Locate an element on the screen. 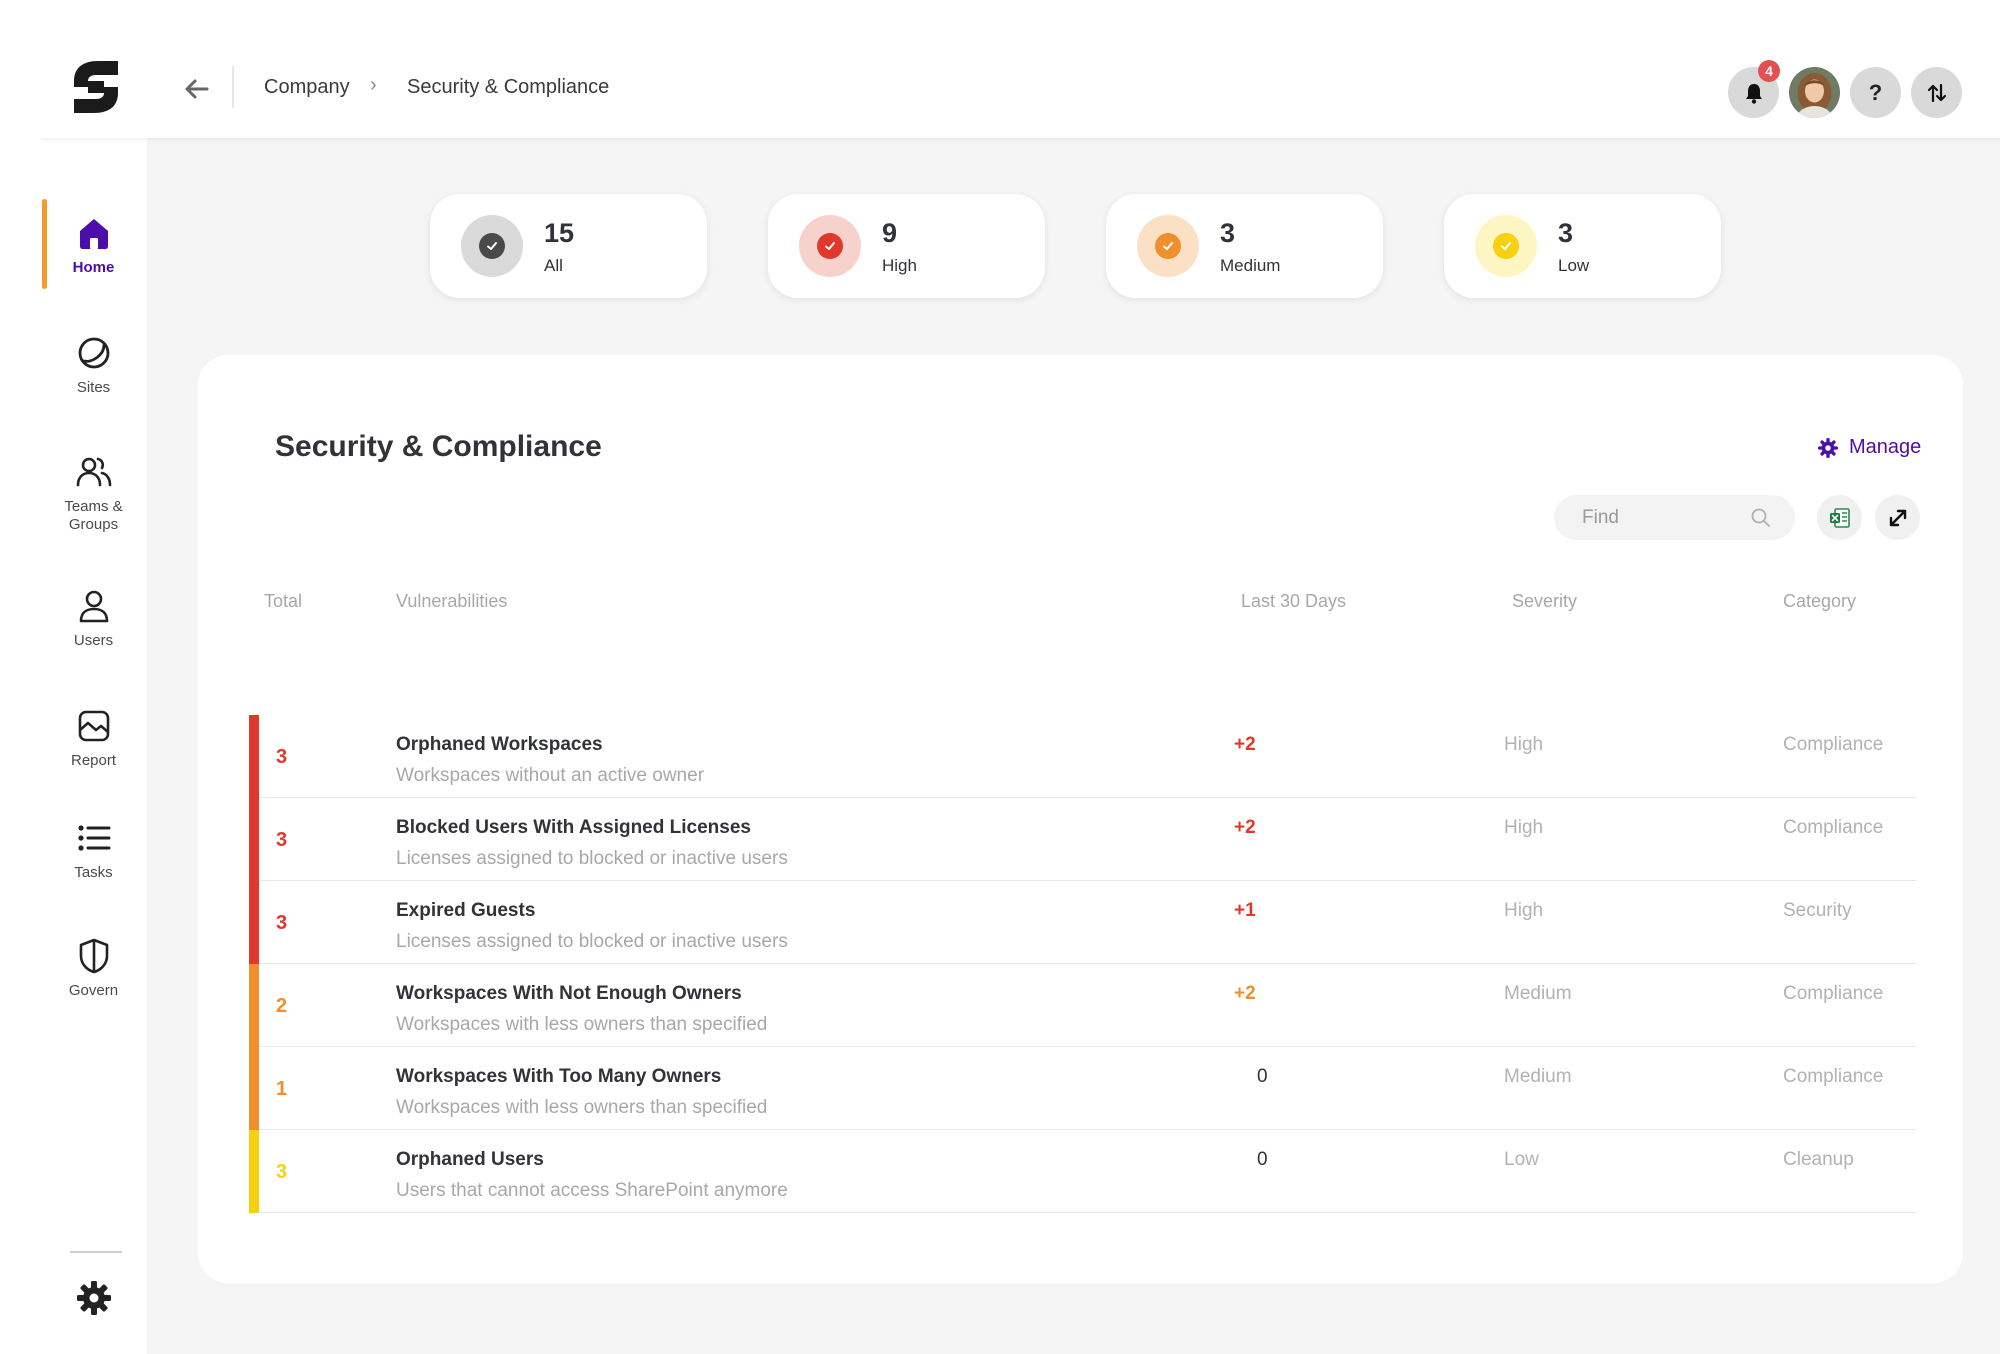 This screenshot has width=2000, height=1354. summary-card-medium: 3 Medium is located at coordinates (1244, 246).